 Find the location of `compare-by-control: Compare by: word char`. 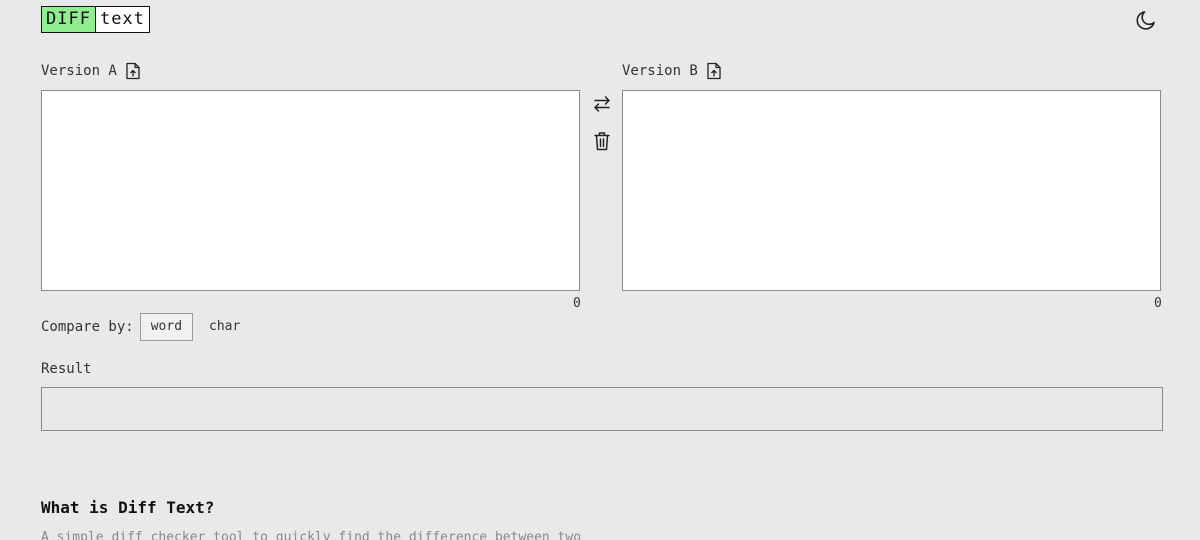

compare-by-control: Compare by: word char is located at coordinates (145, 327).